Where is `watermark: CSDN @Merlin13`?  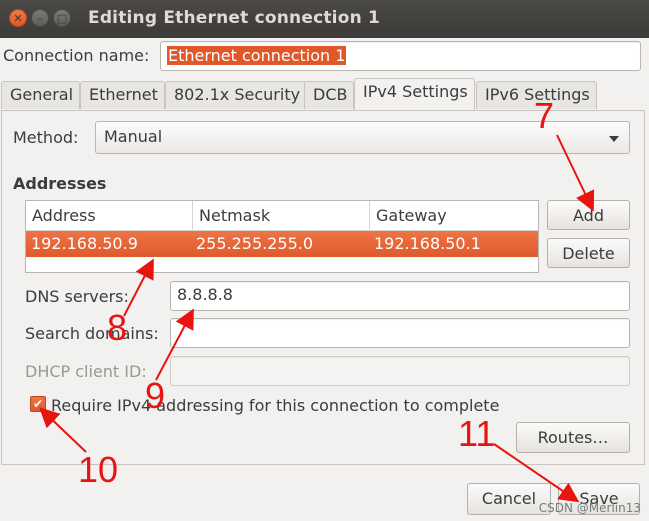
watermark: CSDN @Merlin13 is located at coordinates (589, 508).